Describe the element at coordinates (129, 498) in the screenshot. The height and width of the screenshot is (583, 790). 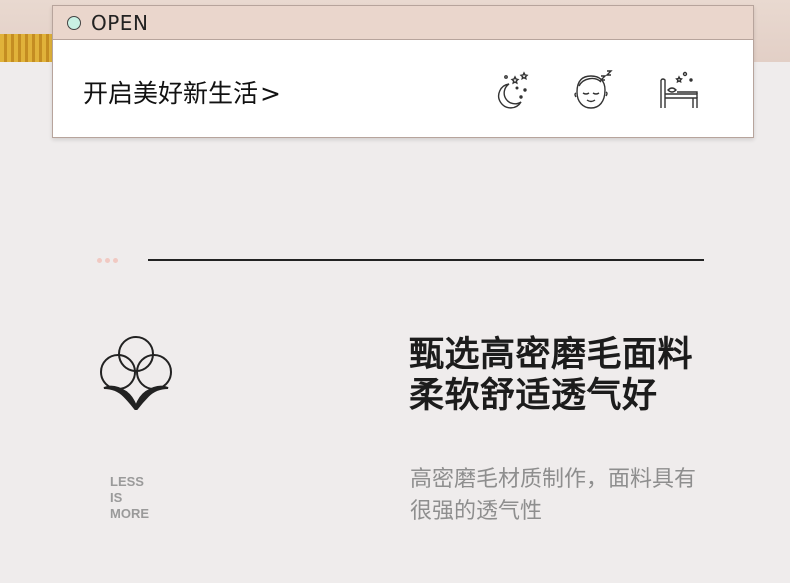
I see `motto-block: LESS IS MORE` at that location.